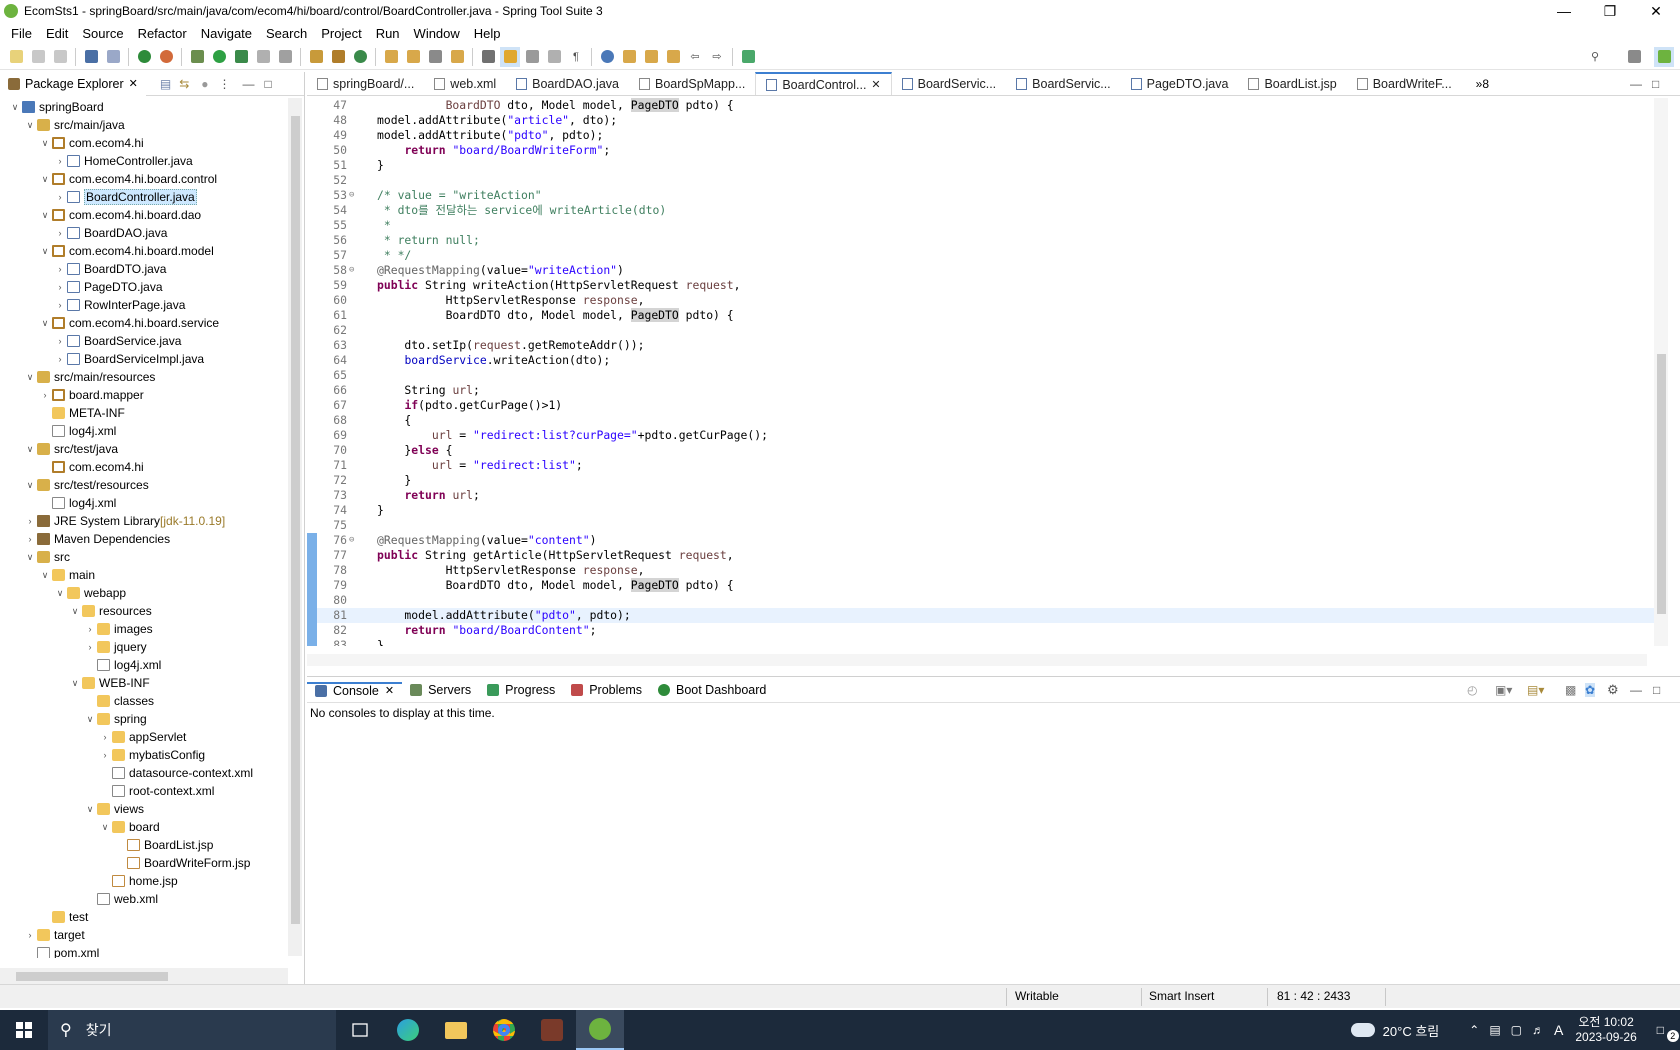  I want to click on pilcrow-icon: ¶, so click(576, 57).